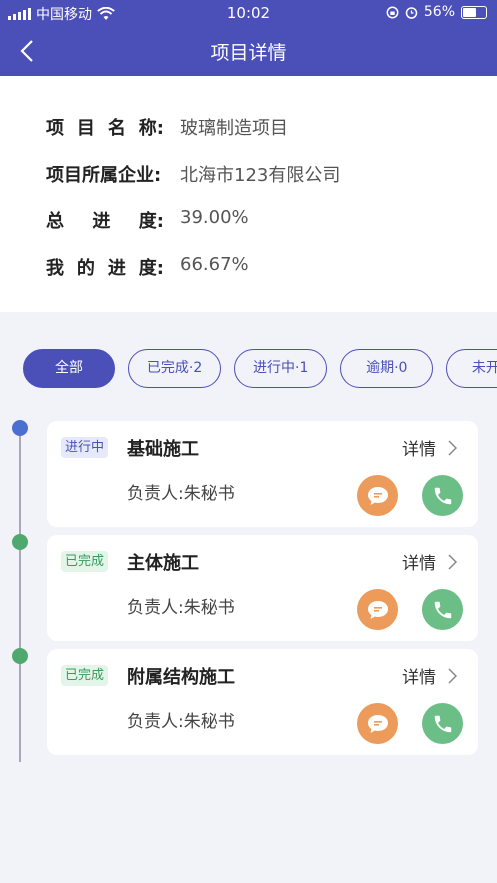  I want to click on total-progress-row: 总 进 度: 39.00%, so click(147, 220).